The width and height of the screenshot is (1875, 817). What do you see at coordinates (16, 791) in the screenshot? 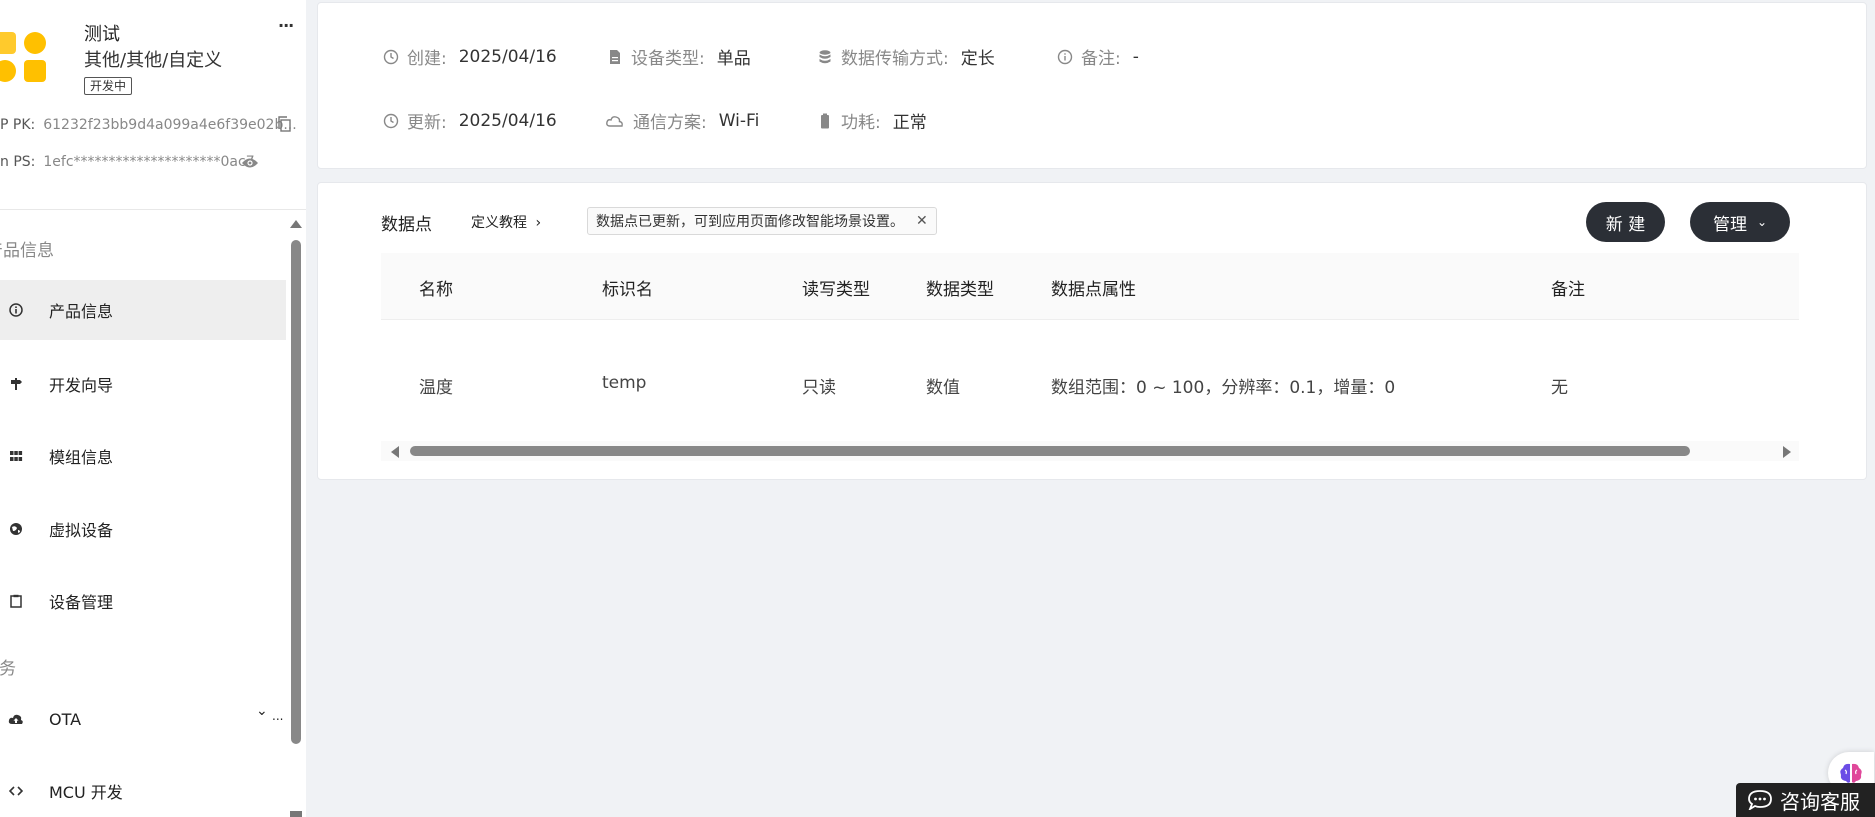
I see `code-icon` at bounding box center [16, 791].